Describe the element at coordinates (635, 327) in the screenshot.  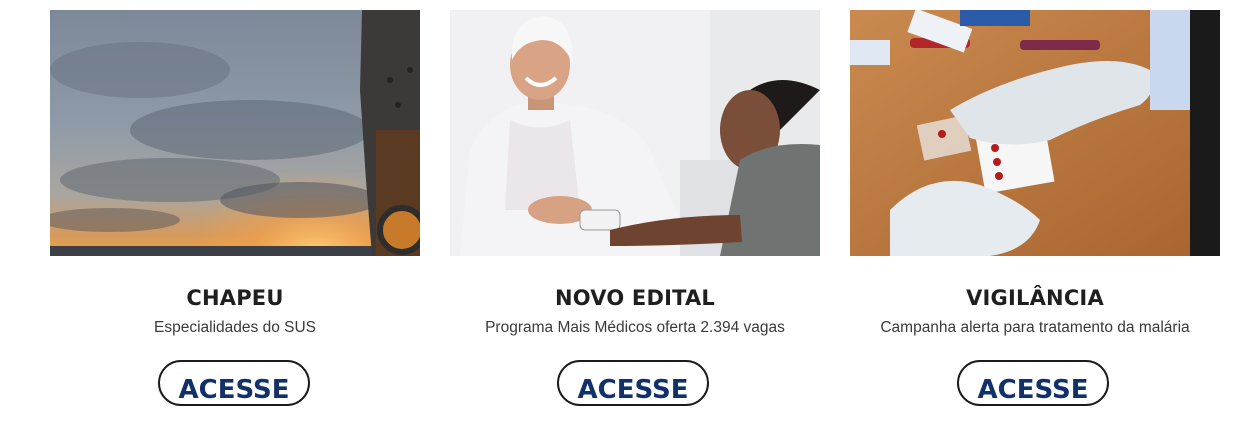
I see `card-subtitle: Programa Mais Médicos oferta 2.394 vagas` at that location.